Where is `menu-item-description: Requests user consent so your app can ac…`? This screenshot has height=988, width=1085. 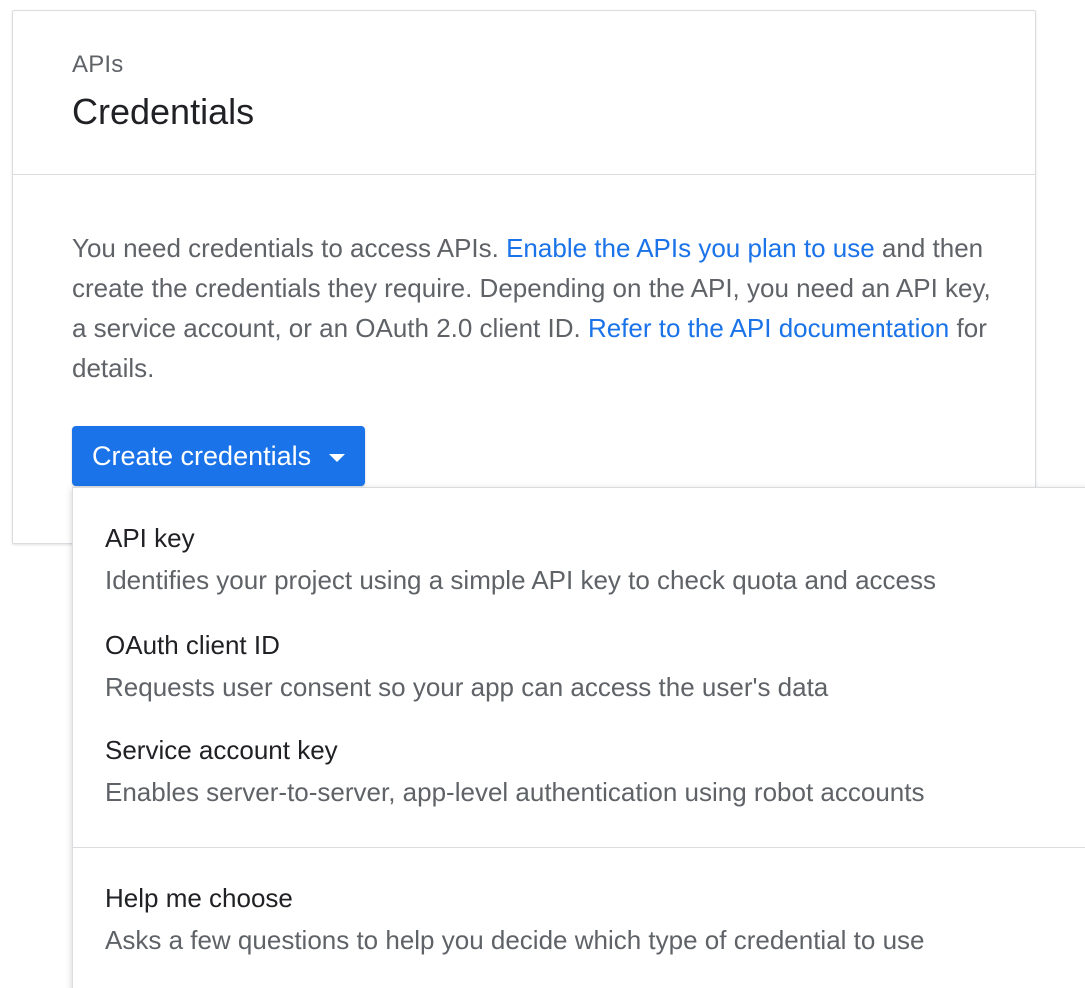
menu-item-description: Requests user consent so your app can ac… is located at coordinates (467, 687).